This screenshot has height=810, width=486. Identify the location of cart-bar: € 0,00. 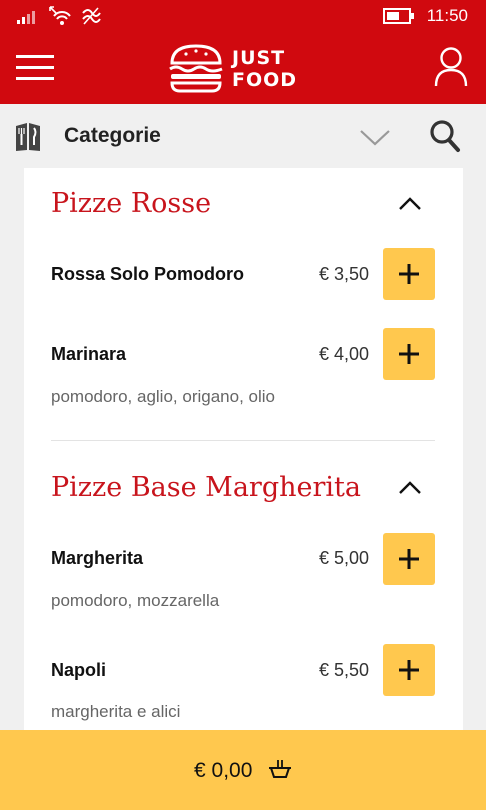
(243, 770).